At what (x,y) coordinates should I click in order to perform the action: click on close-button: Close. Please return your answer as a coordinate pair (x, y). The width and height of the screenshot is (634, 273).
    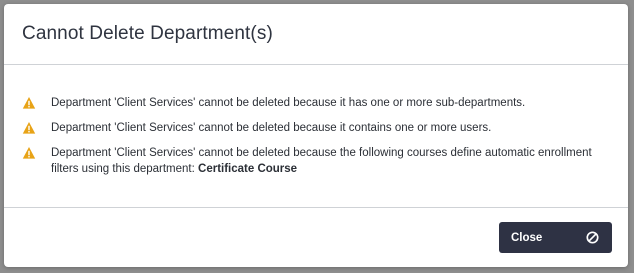
    Looking at the image, I should click on (555, 237).